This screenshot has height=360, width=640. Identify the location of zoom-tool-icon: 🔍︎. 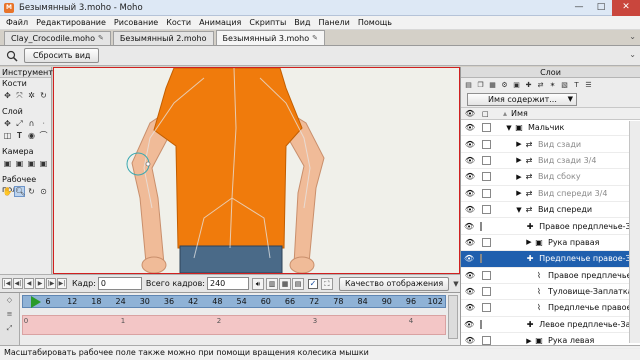
(19, 191).